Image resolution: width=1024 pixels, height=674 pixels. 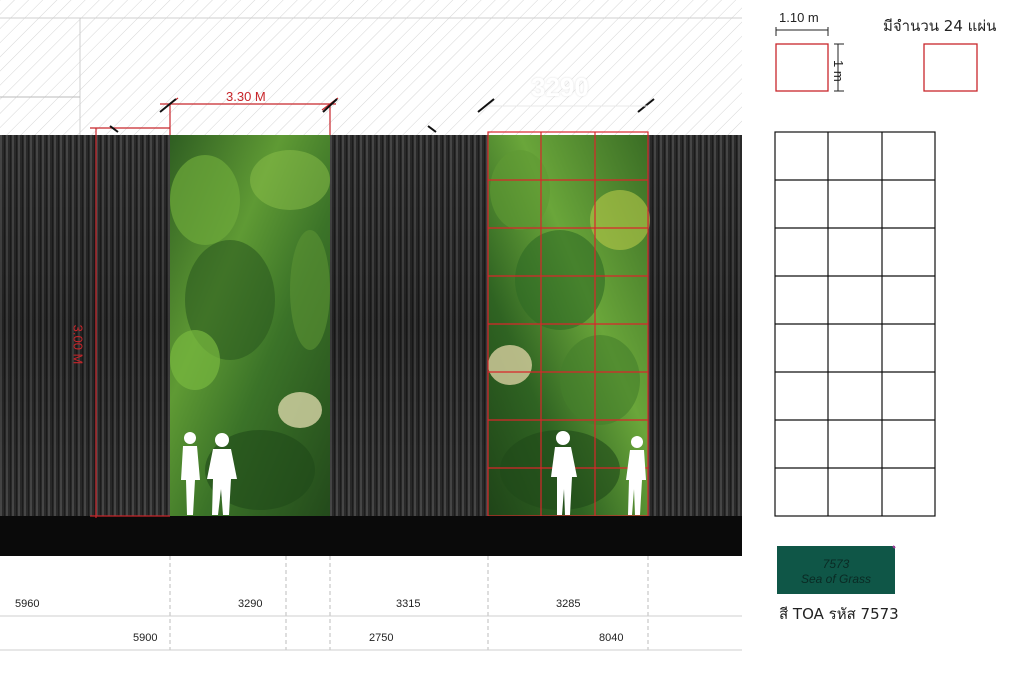 What do you see at coordinates (876, 67) in the screenshot?
I see `panel-sample` at bounding box center [876, 67].